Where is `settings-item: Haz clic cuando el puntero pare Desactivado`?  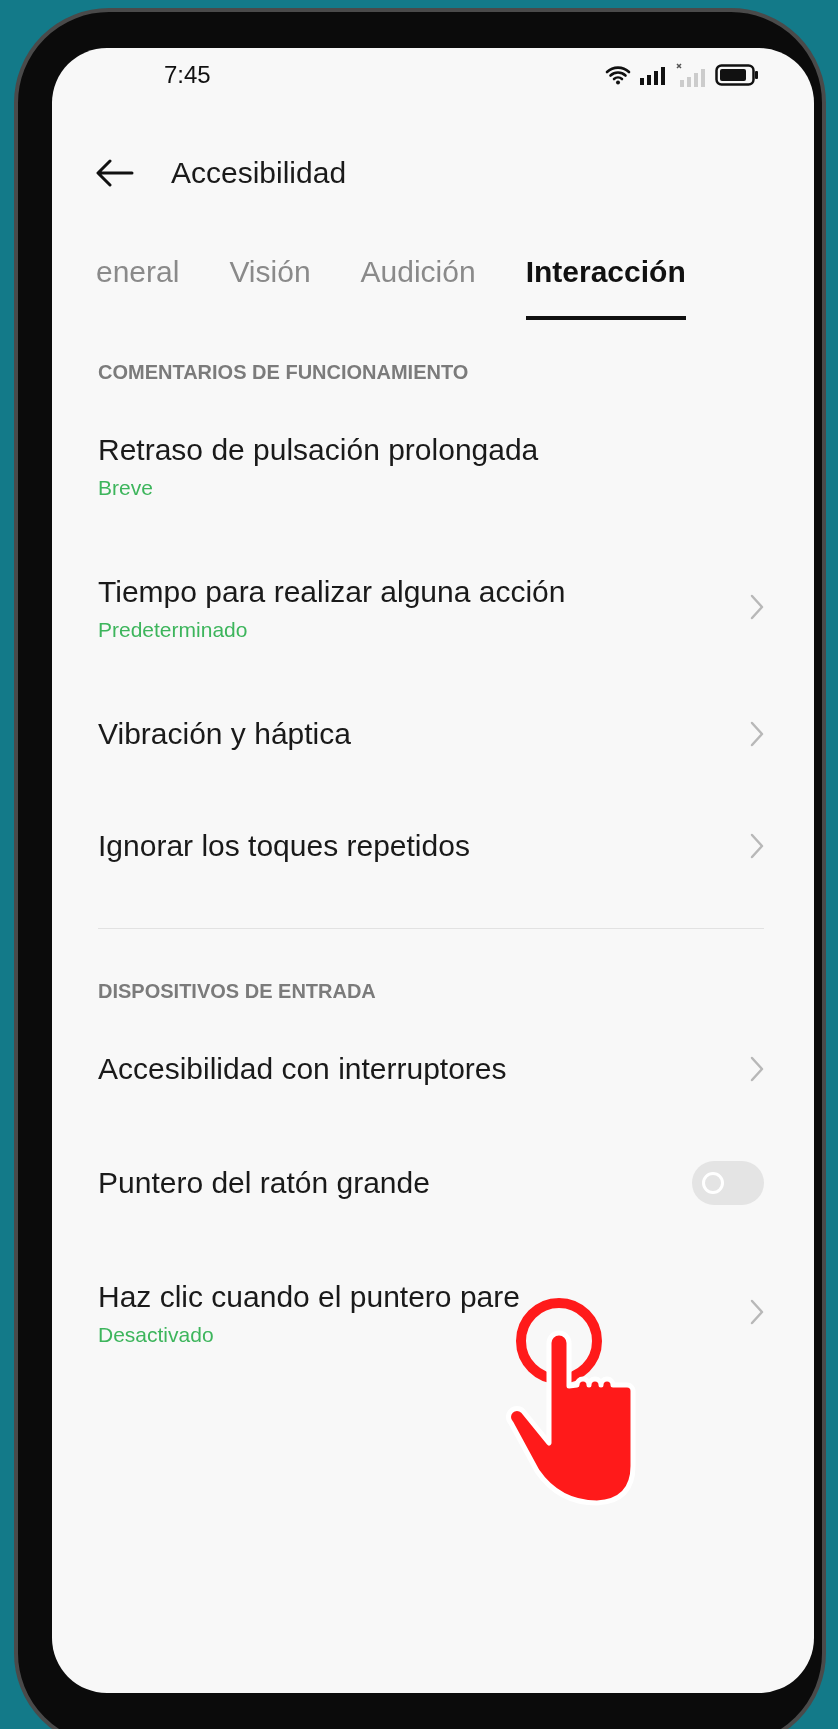 settings-item: Haz clic cuando el puntero pare Desactivado is located at coordinates (431, 1312).